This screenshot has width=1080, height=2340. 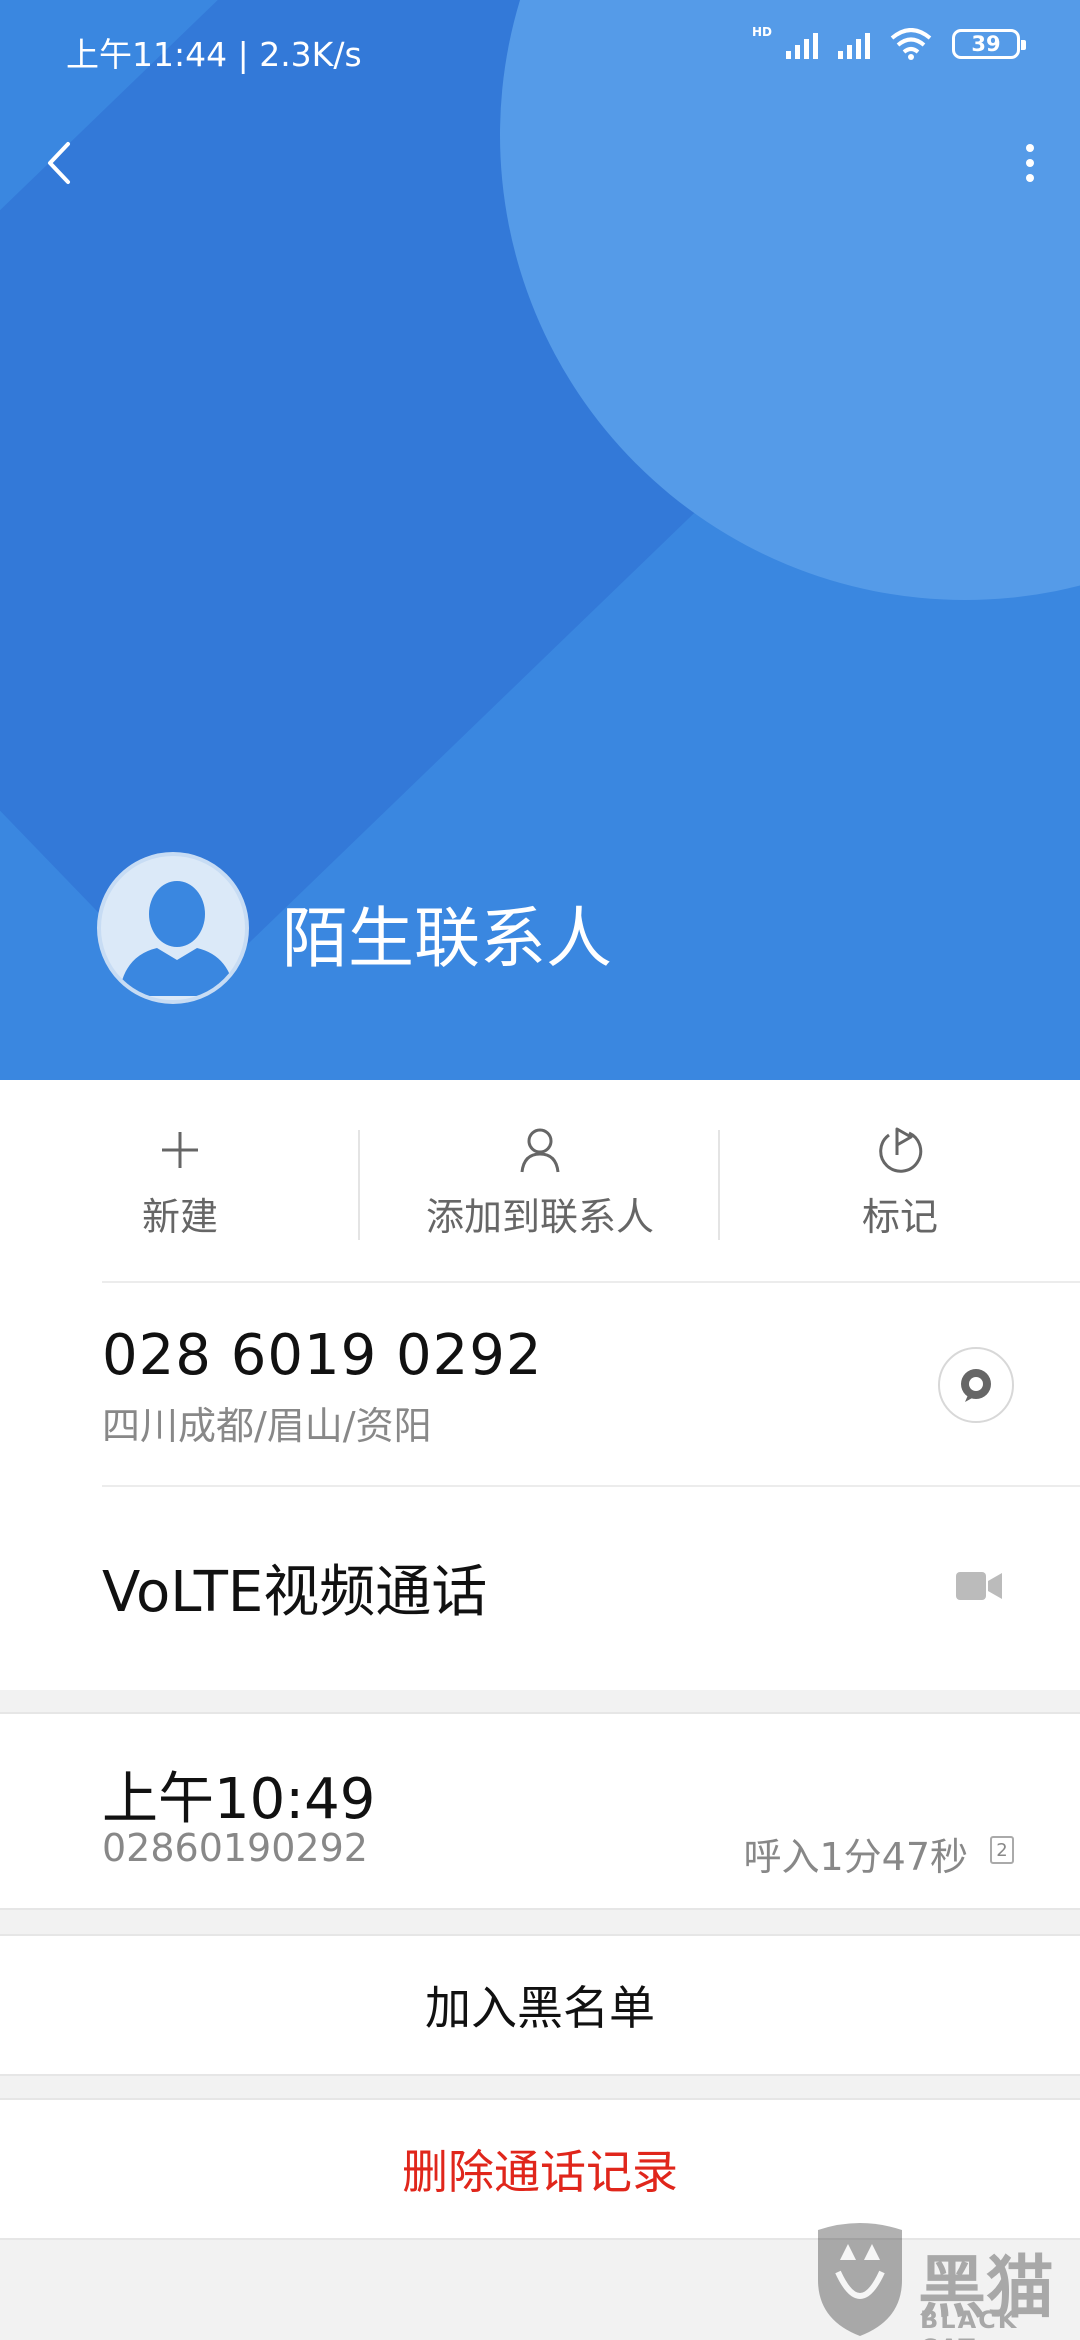 I want to click on video-camera-icon, so click(x=979, y=1586).